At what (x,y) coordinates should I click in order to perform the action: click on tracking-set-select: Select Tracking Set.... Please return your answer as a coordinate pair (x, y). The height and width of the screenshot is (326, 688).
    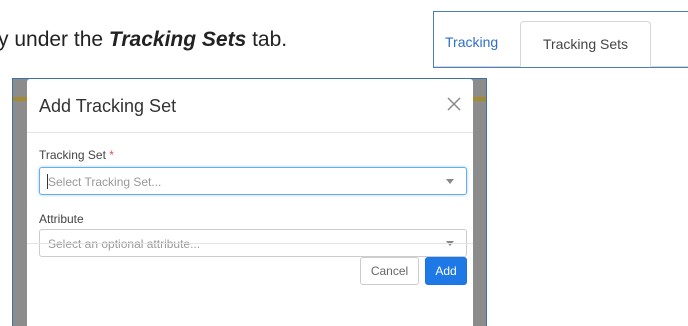
    Looking at the image, I should click on (253, 181).